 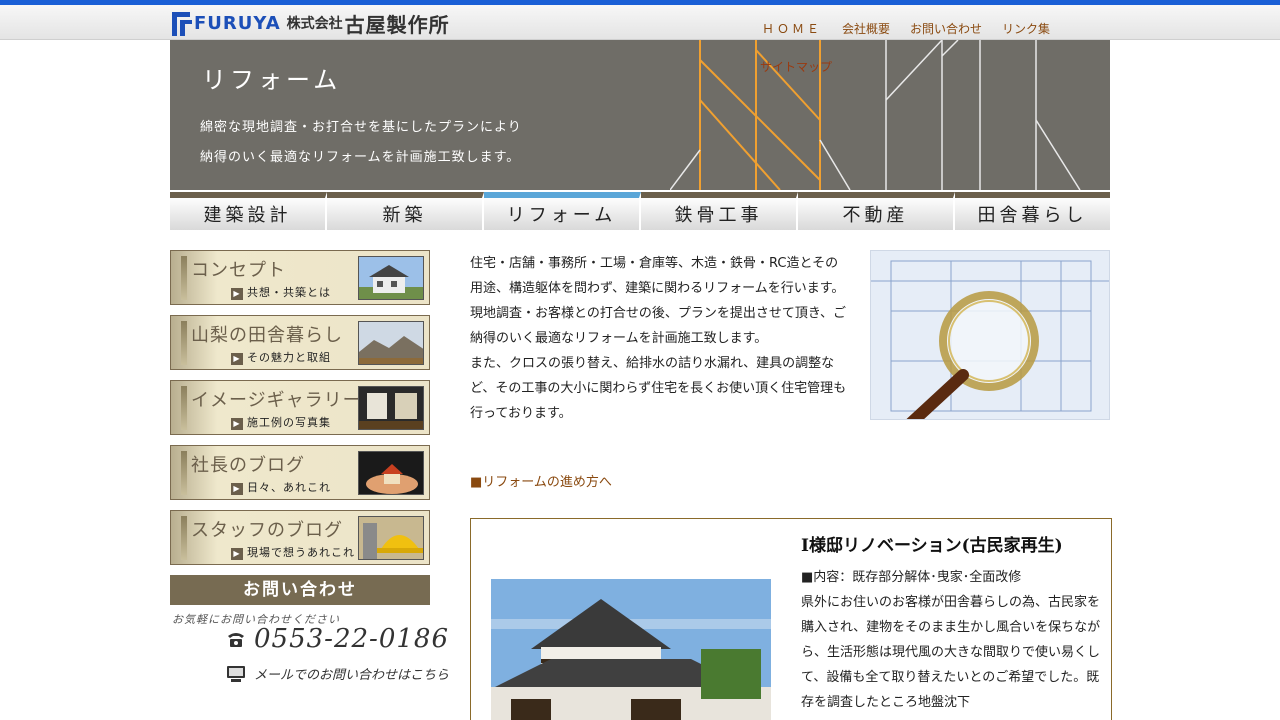 What do you see at coordinates (236, 673) in the screenshot?
I see `computer-icon` at bounding box center [236, 673].